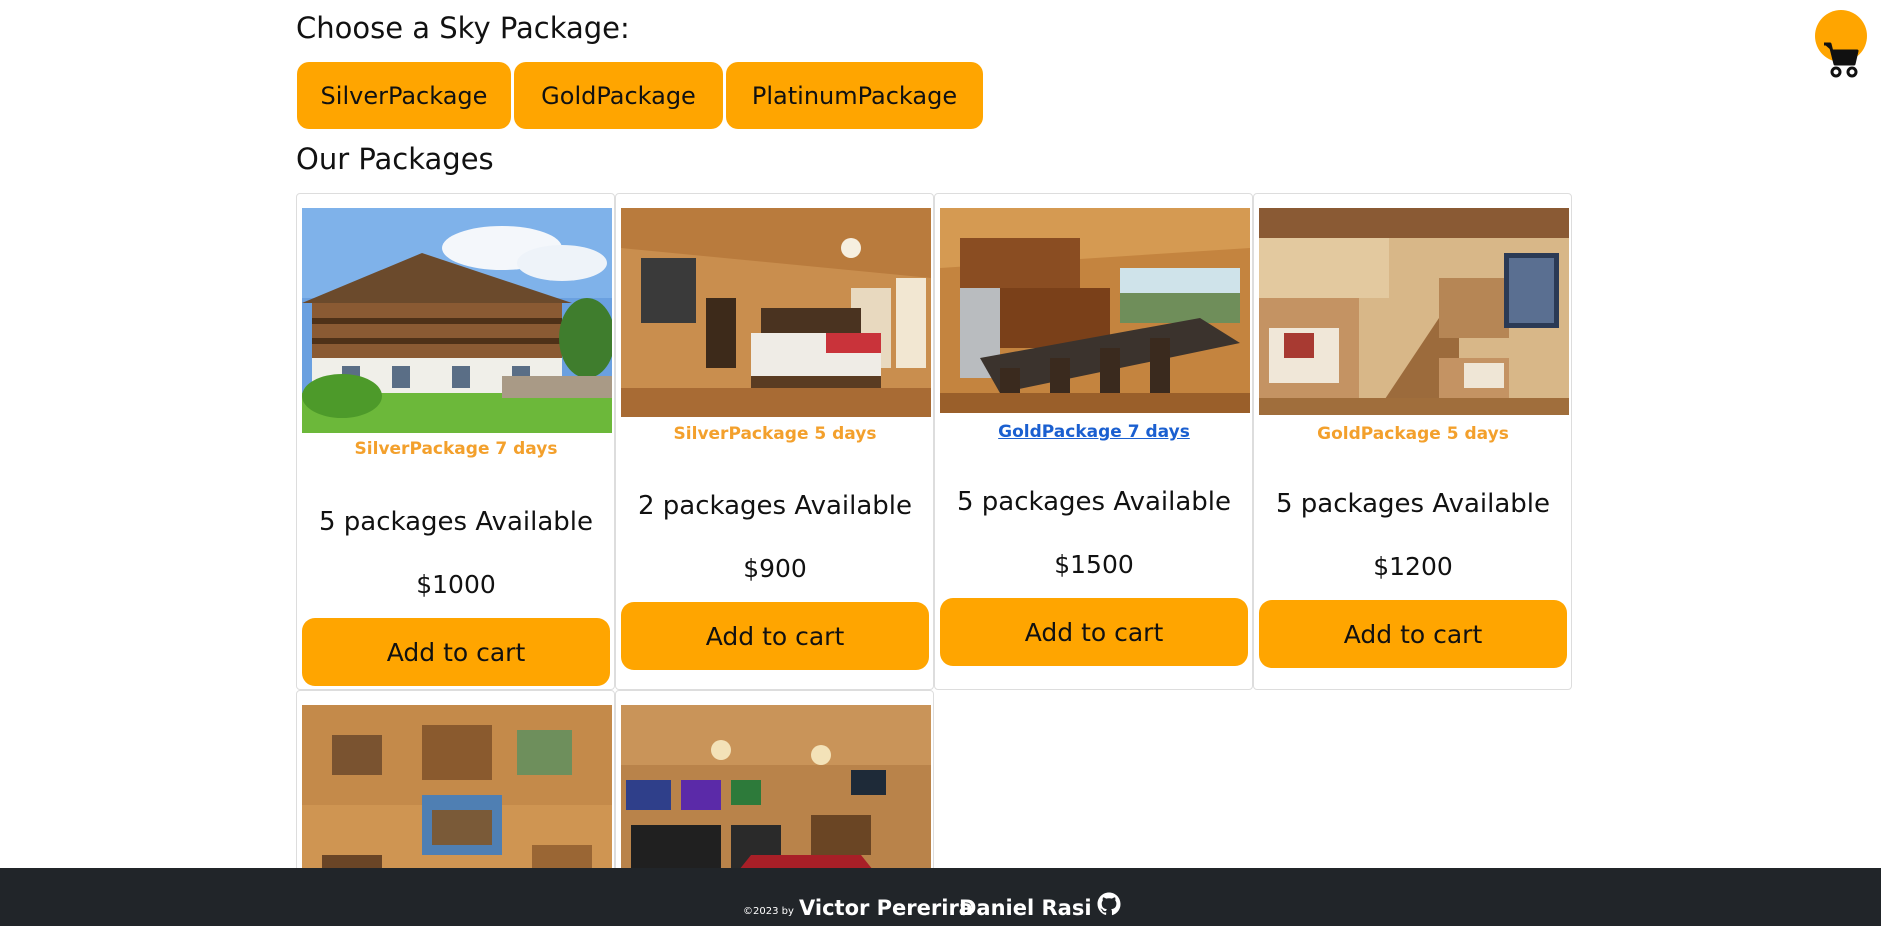  What do you see at coordinates (463, 28) in the screenshot?
I see `choose-package-title: Choose a Sky Package:` at bounding box center [463, 28].